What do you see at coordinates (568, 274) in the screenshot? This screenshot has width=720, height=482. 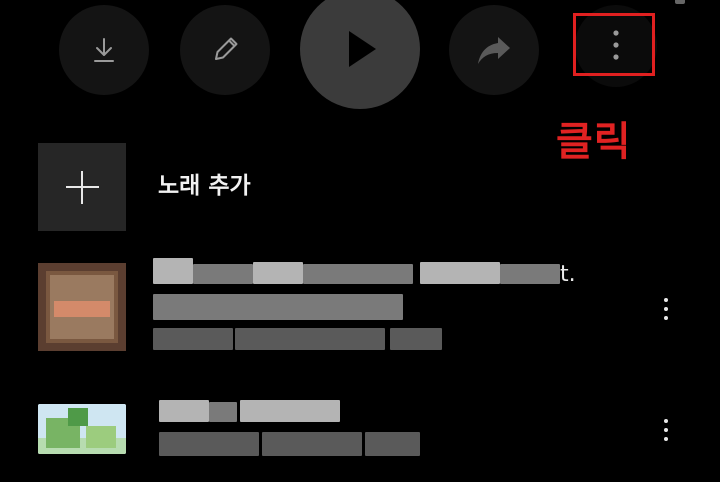 I see `song-title-tail: t.` at bounding box center [568, 274].